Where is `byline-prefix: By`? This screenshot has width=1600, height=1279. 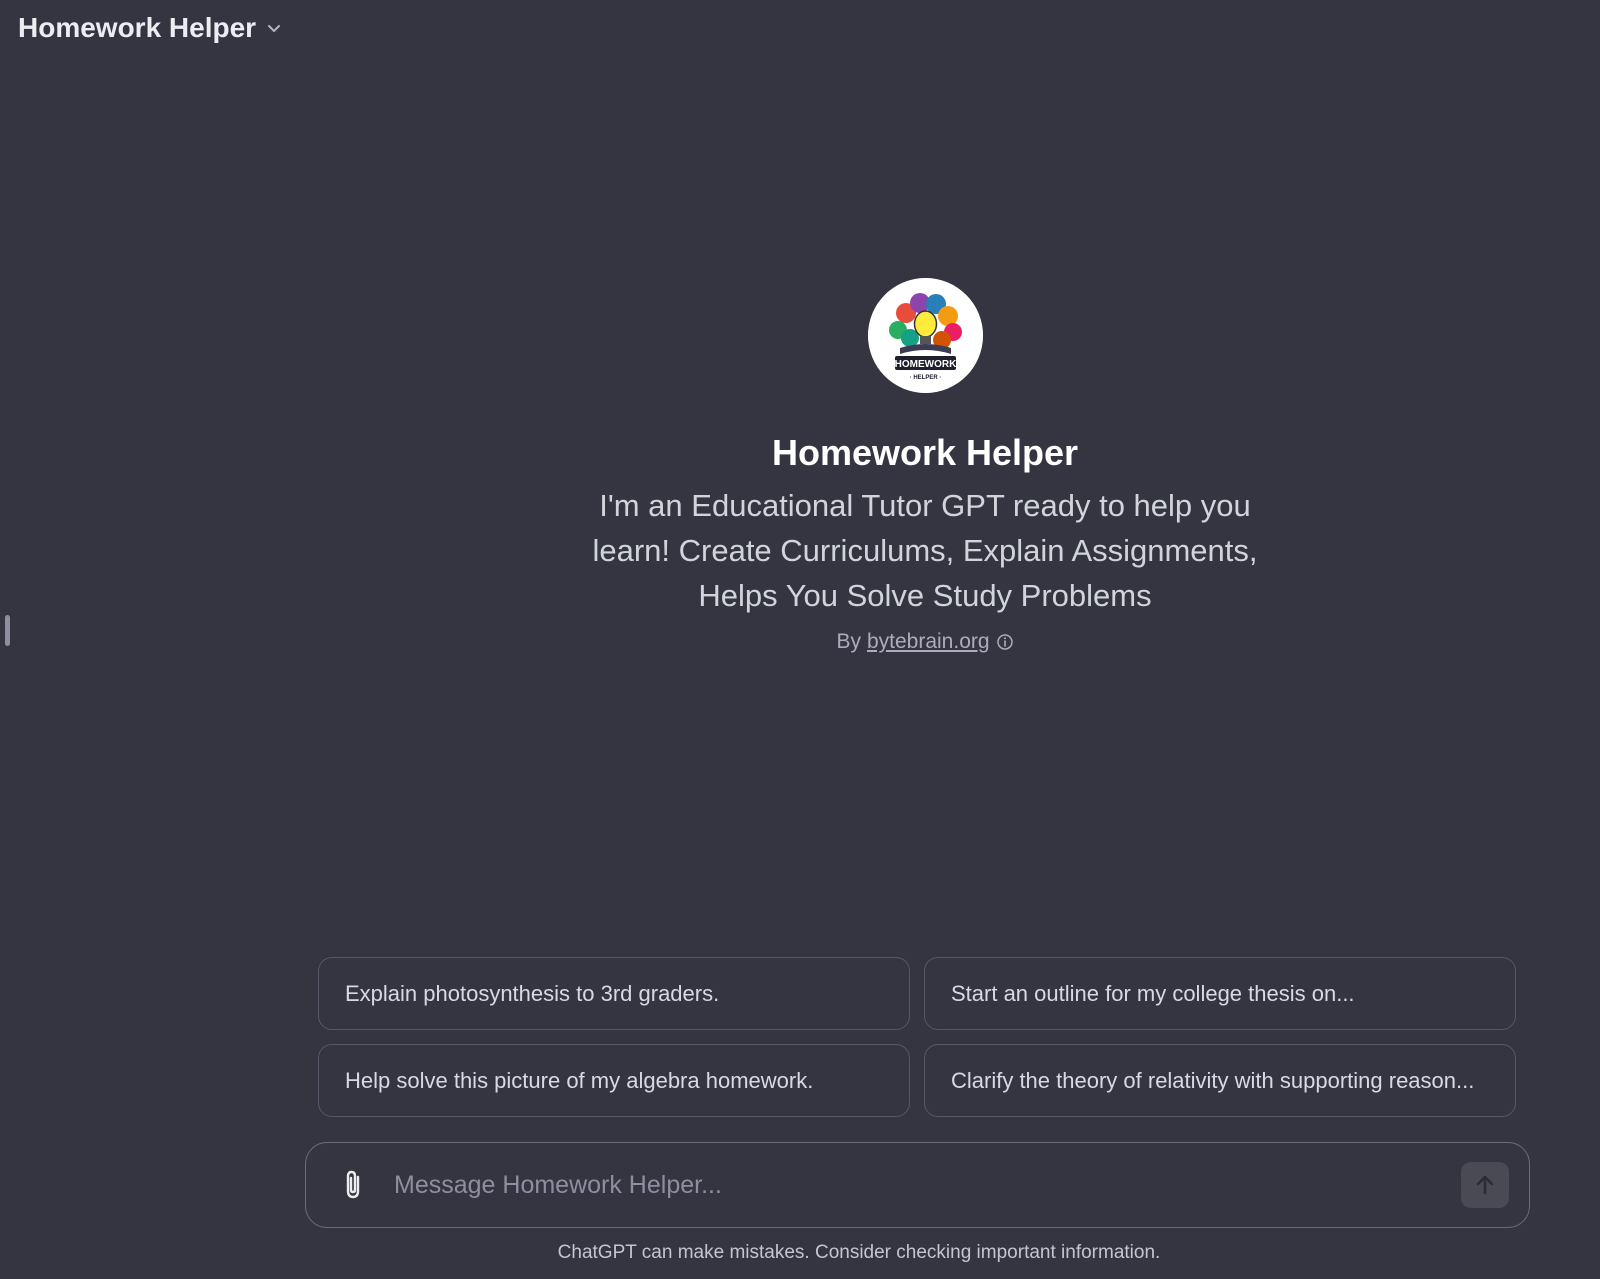 byline-prefix: By is located at coordinates (848, 641).